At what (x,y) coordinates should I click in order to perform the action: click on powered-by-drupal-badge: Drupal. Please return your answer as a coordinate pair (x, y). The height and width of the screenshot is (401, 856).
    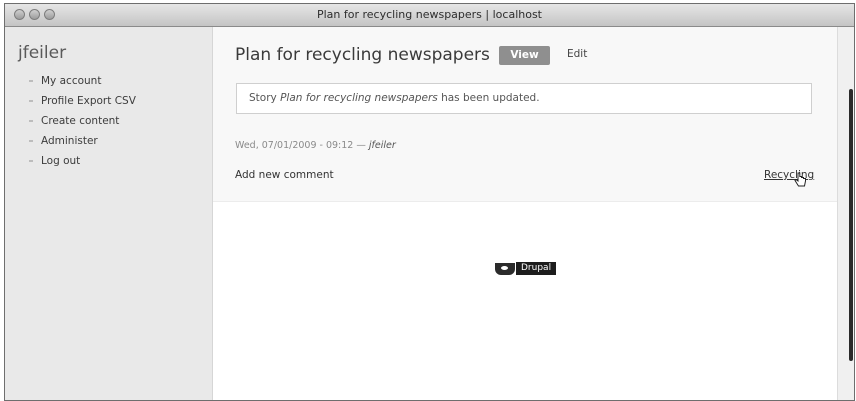
    Looking at the image, I should click on (526, 268).